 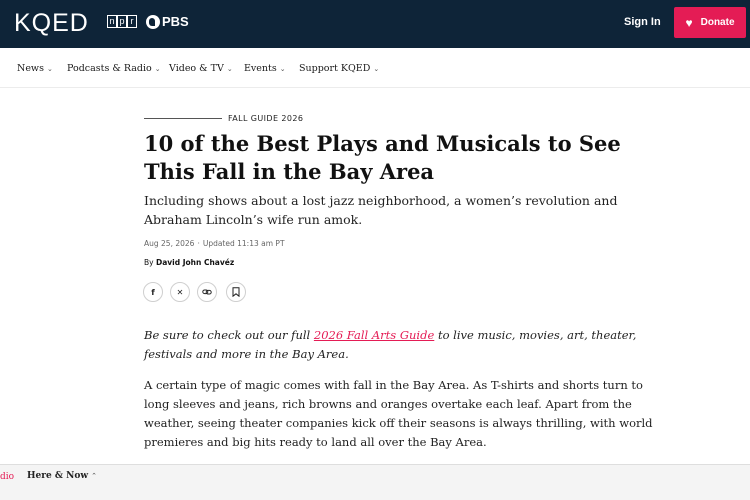 I want to click on kicker-rule, so click(x=183, y=118).